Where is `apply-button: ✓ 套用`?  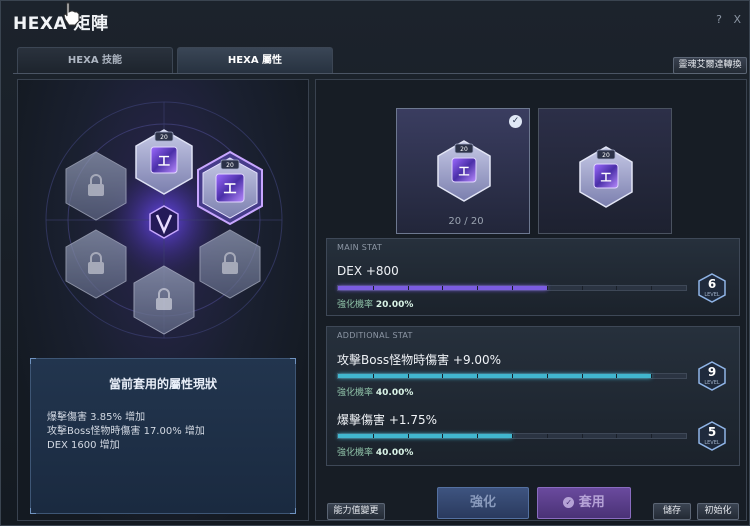
apply-button: ✓ 套用 is located at coordinates (584, 503).